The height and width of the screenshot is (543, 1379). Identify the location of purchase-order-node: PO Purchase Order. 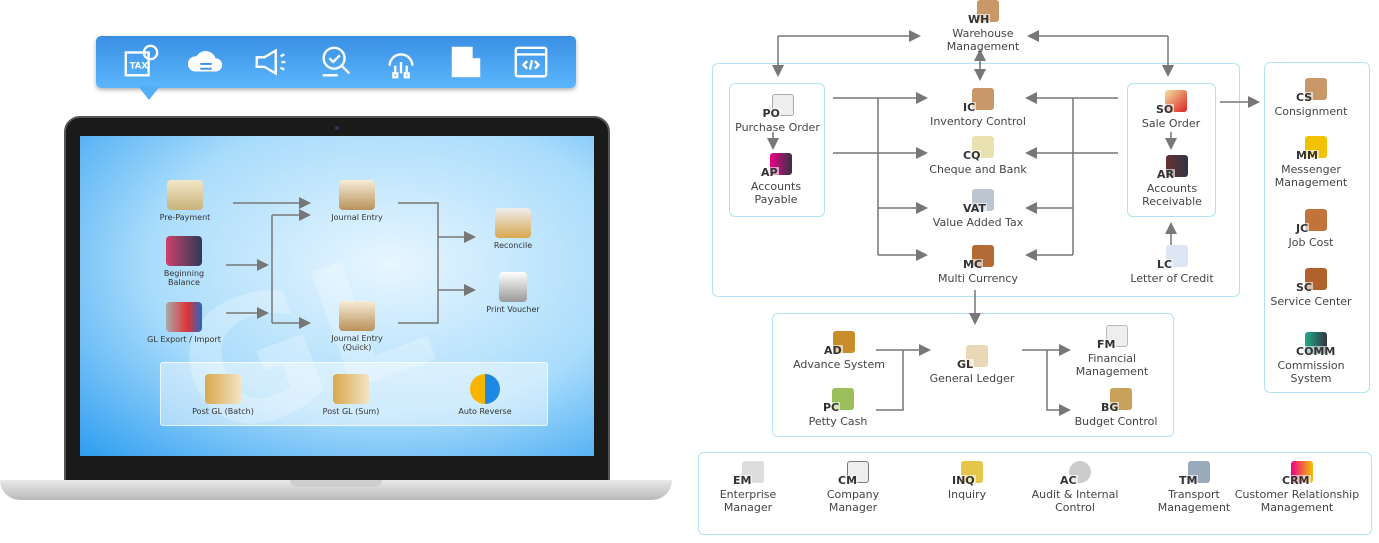
(777, 114).